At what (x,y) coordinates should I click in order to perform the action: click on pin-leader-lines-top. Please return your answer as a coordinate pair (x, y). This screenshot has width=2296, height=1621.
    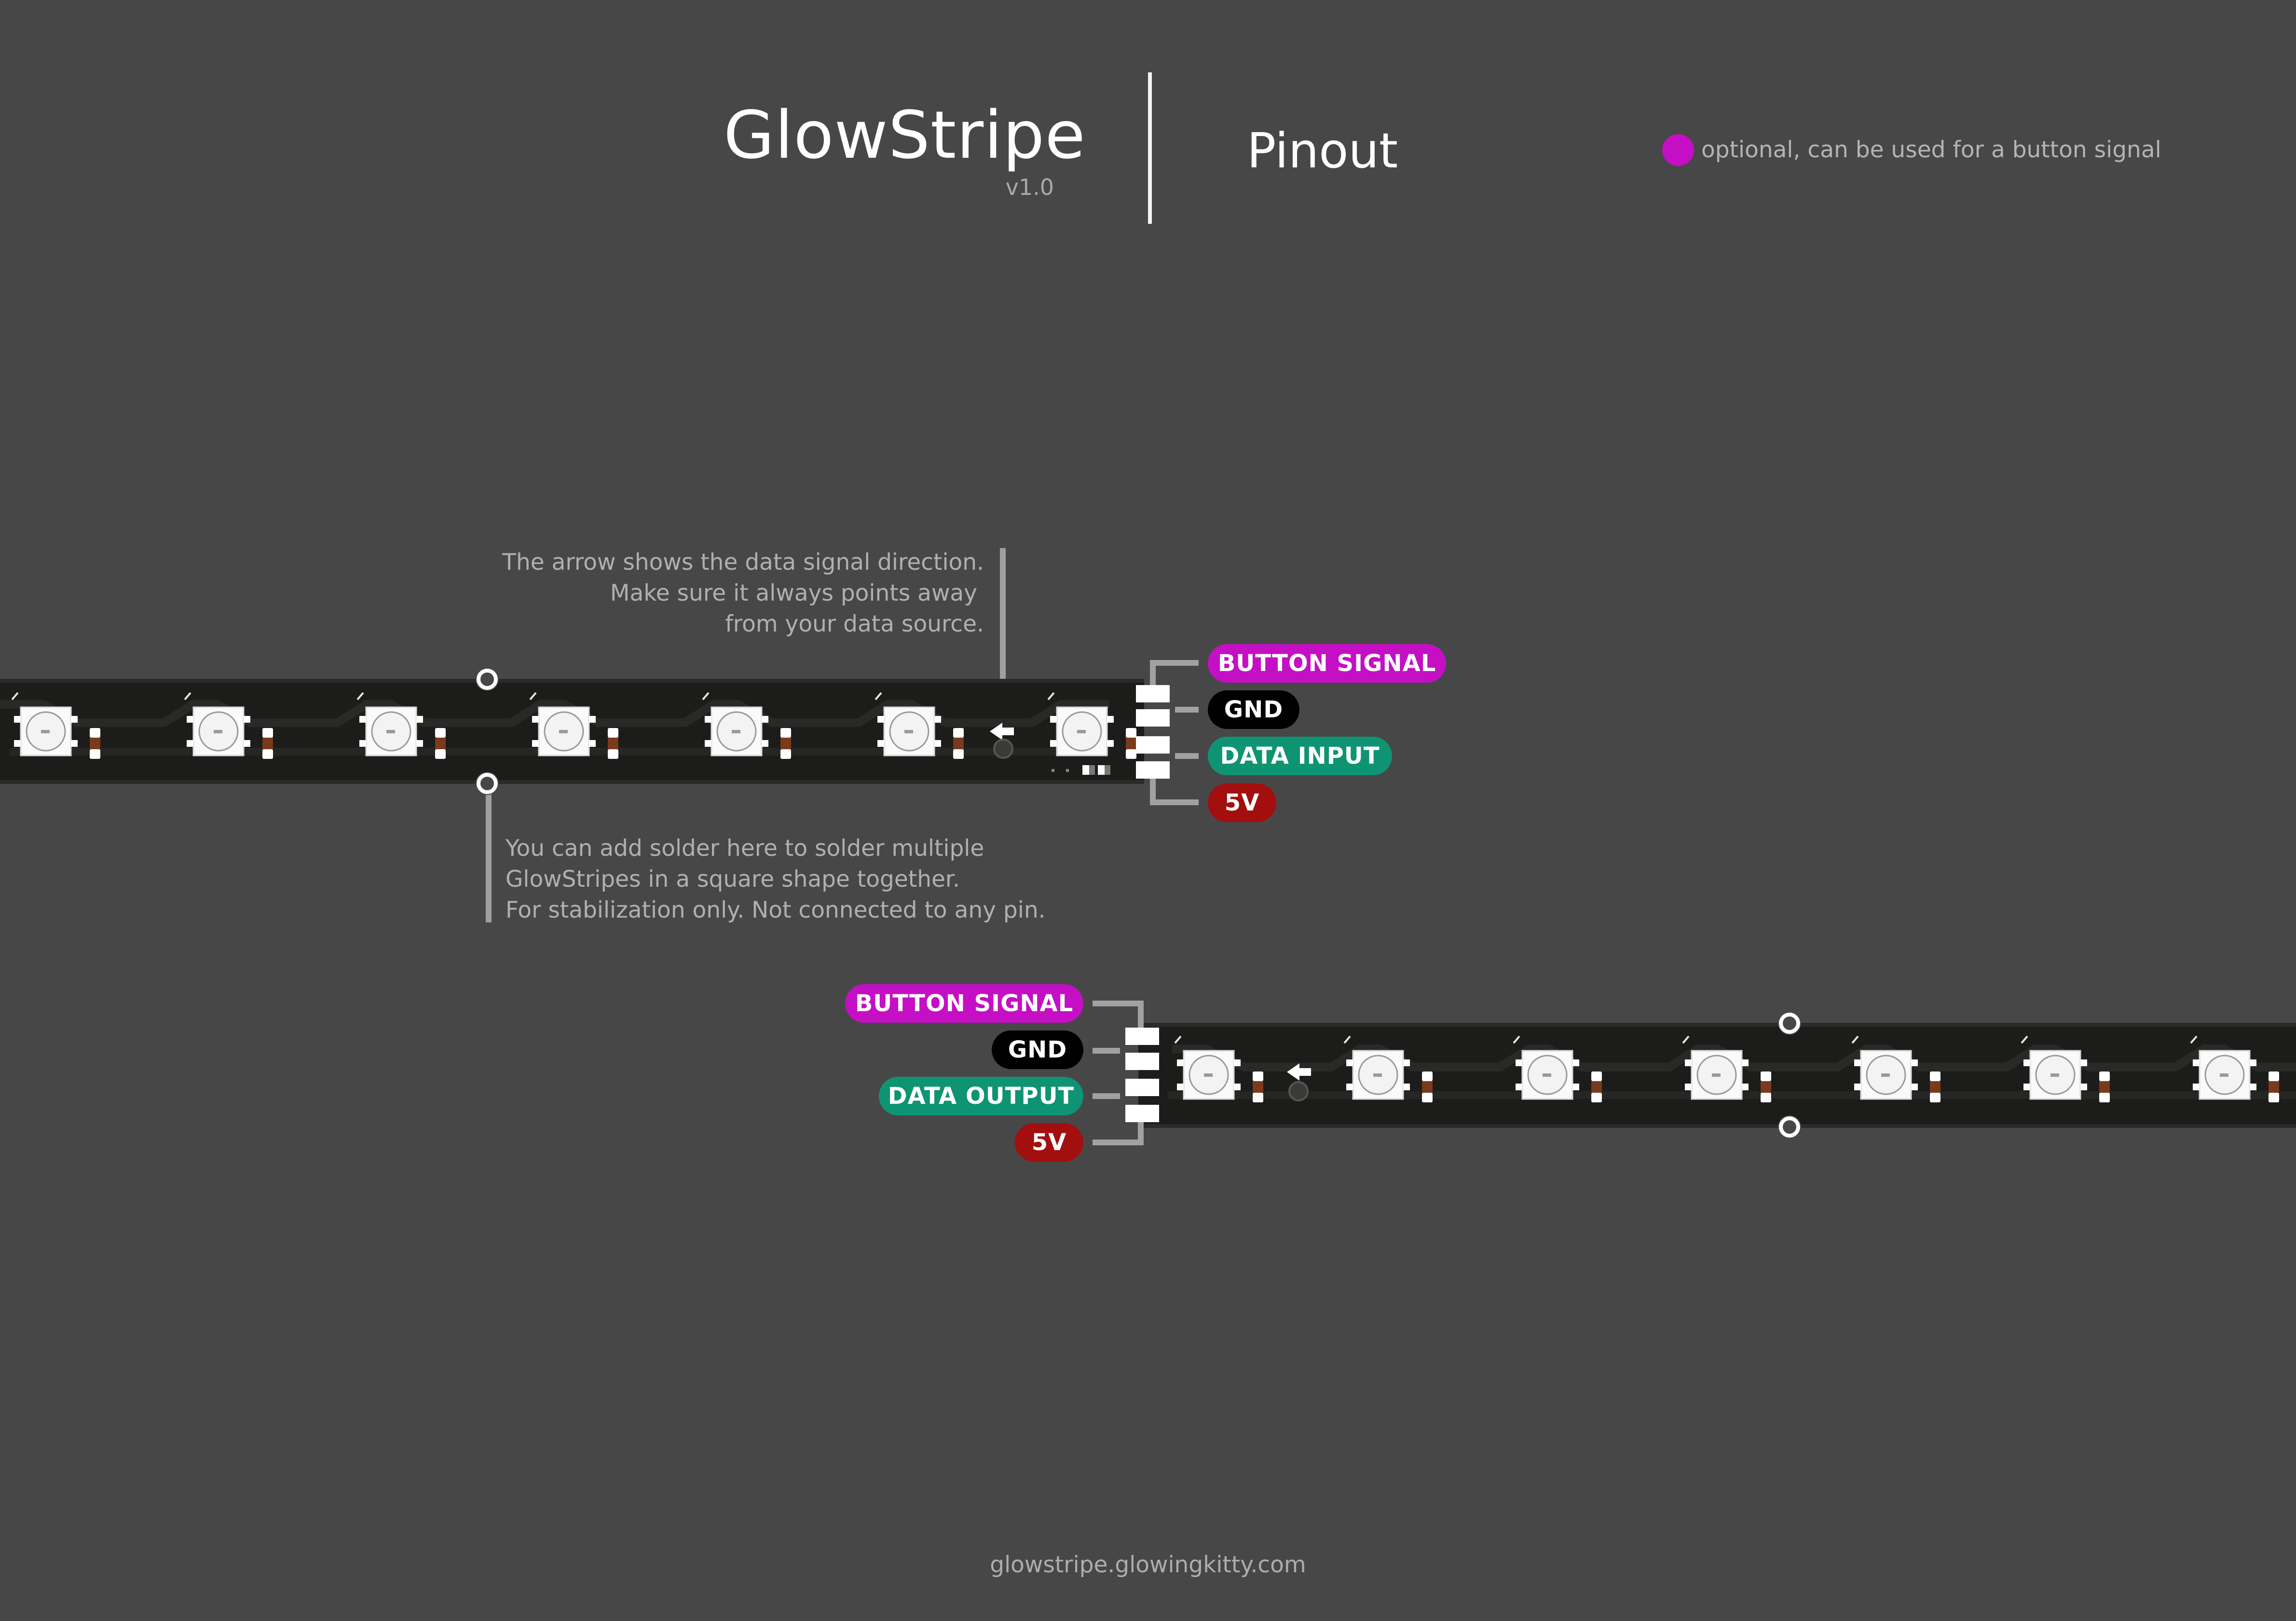
    Looking at the image, I should click on (1174, 733).